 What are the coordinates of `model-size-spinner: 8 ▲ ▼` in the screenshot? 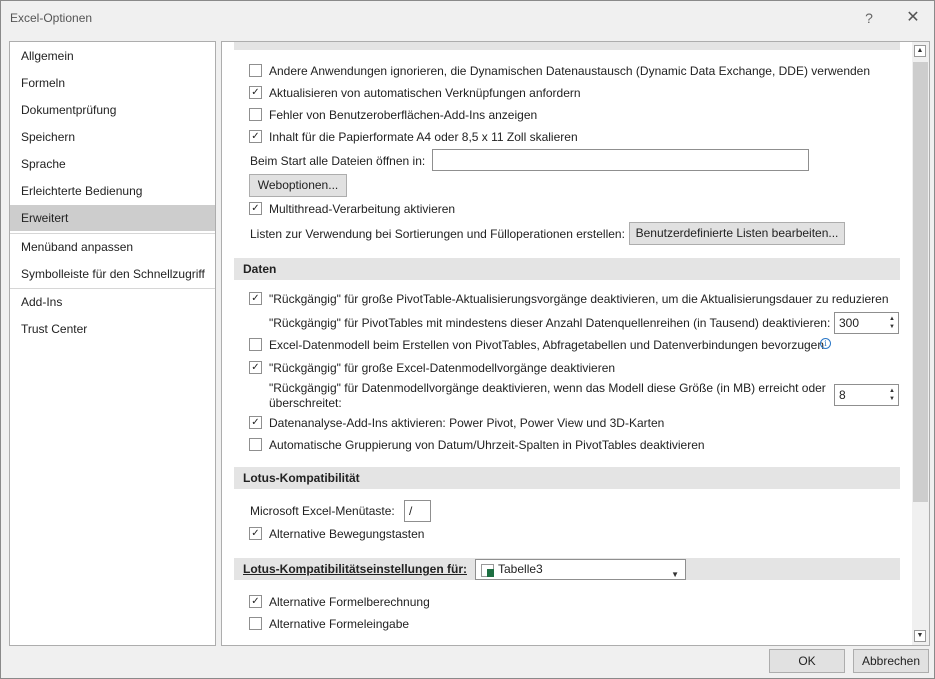 It's located at (866, 395).